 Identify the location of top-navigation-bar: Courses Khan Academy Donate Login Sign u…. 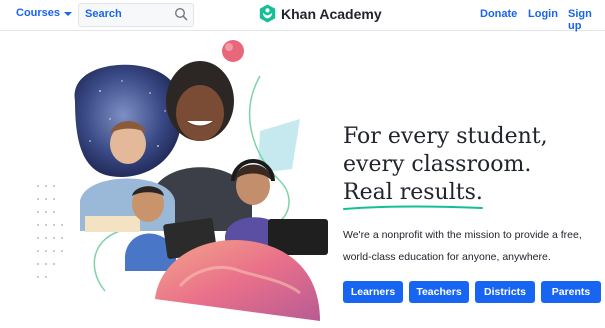
(302, 16).